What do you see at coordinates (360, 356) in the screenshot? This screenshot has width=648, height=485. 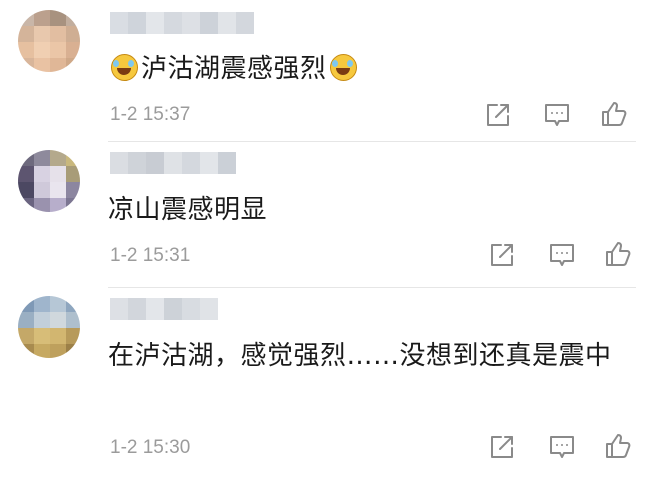 I see `comment-text: 在泸沽湖，感觉强烈……没想到还真是震中` at bounding box center [360, 356].